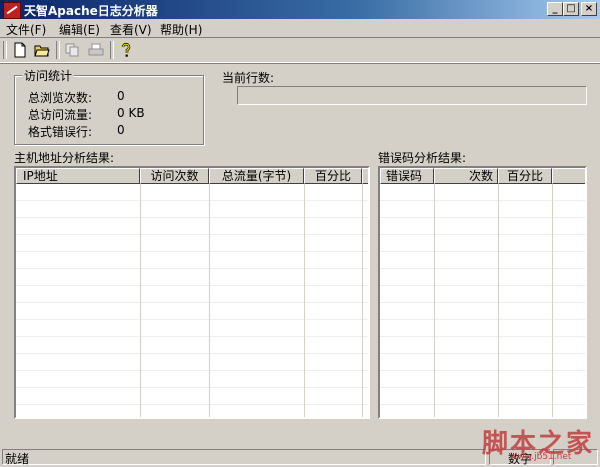 The image size is (600, 467). Describe the element at coordinates (589, 9) in the screenshot. I see `close-button: ×` at that location.